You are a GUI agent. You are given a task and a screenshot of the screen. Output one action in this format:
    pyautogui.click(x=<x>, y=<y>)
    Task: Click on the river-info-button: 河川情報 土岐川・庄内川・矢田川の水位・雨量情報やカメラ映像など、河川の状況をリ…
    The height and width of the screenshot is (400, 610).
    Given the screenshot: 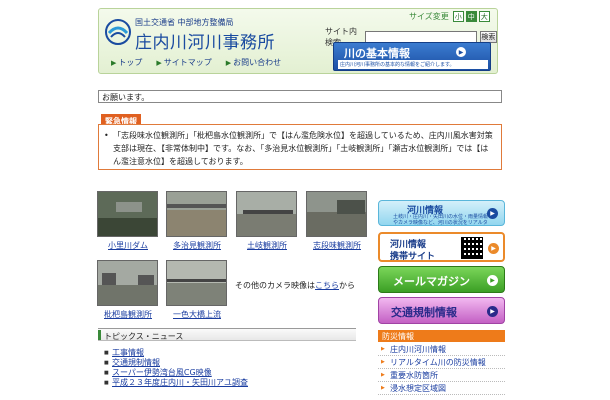 What is the action you would take?
    pyautogui.click(x=441, y=213)
    